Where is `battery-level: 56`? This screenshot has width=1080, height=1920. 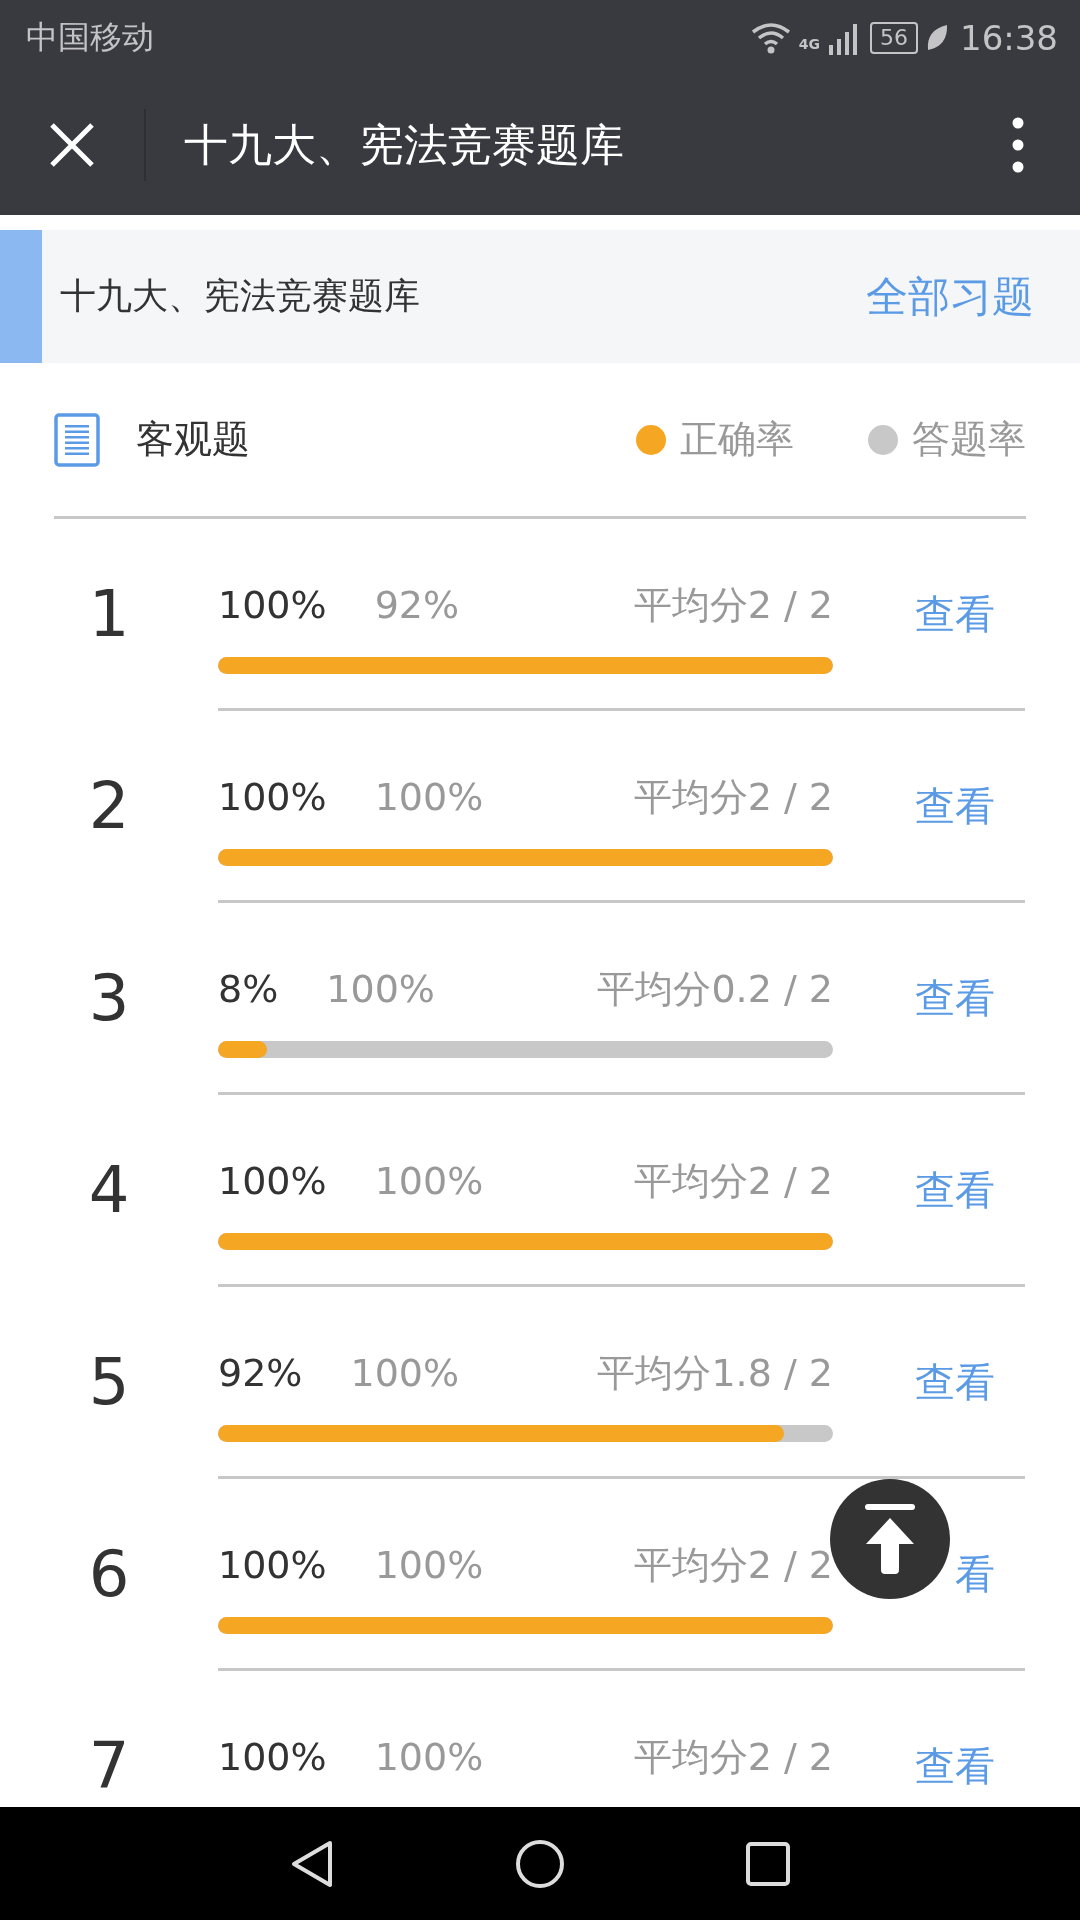
battery-level: 56 is located at coordinates (894, 37).